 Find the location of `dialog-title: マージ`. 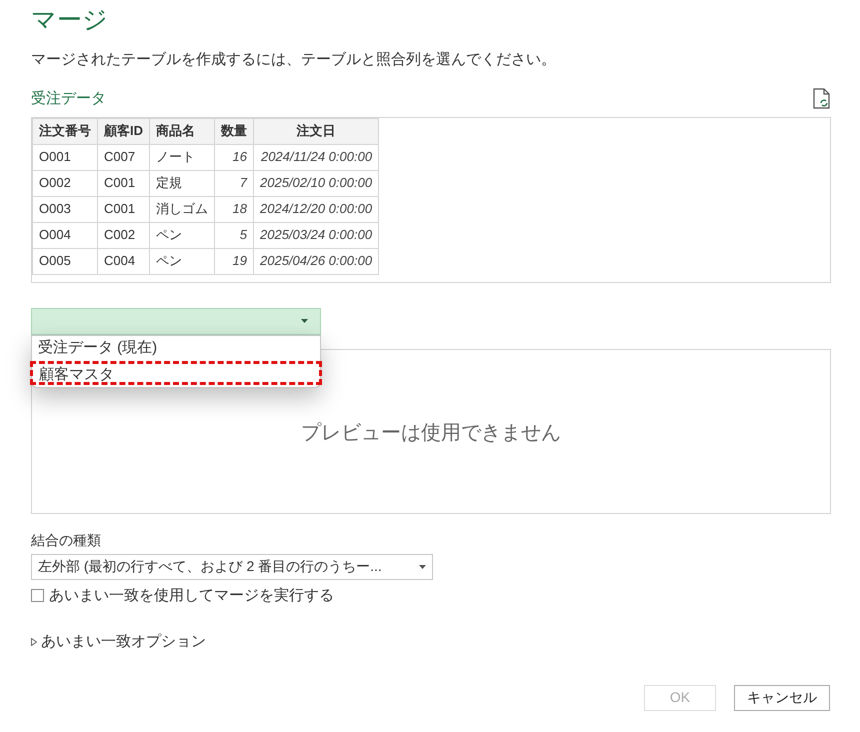

dialog-title: マージ is located at coordinates (70, 20).